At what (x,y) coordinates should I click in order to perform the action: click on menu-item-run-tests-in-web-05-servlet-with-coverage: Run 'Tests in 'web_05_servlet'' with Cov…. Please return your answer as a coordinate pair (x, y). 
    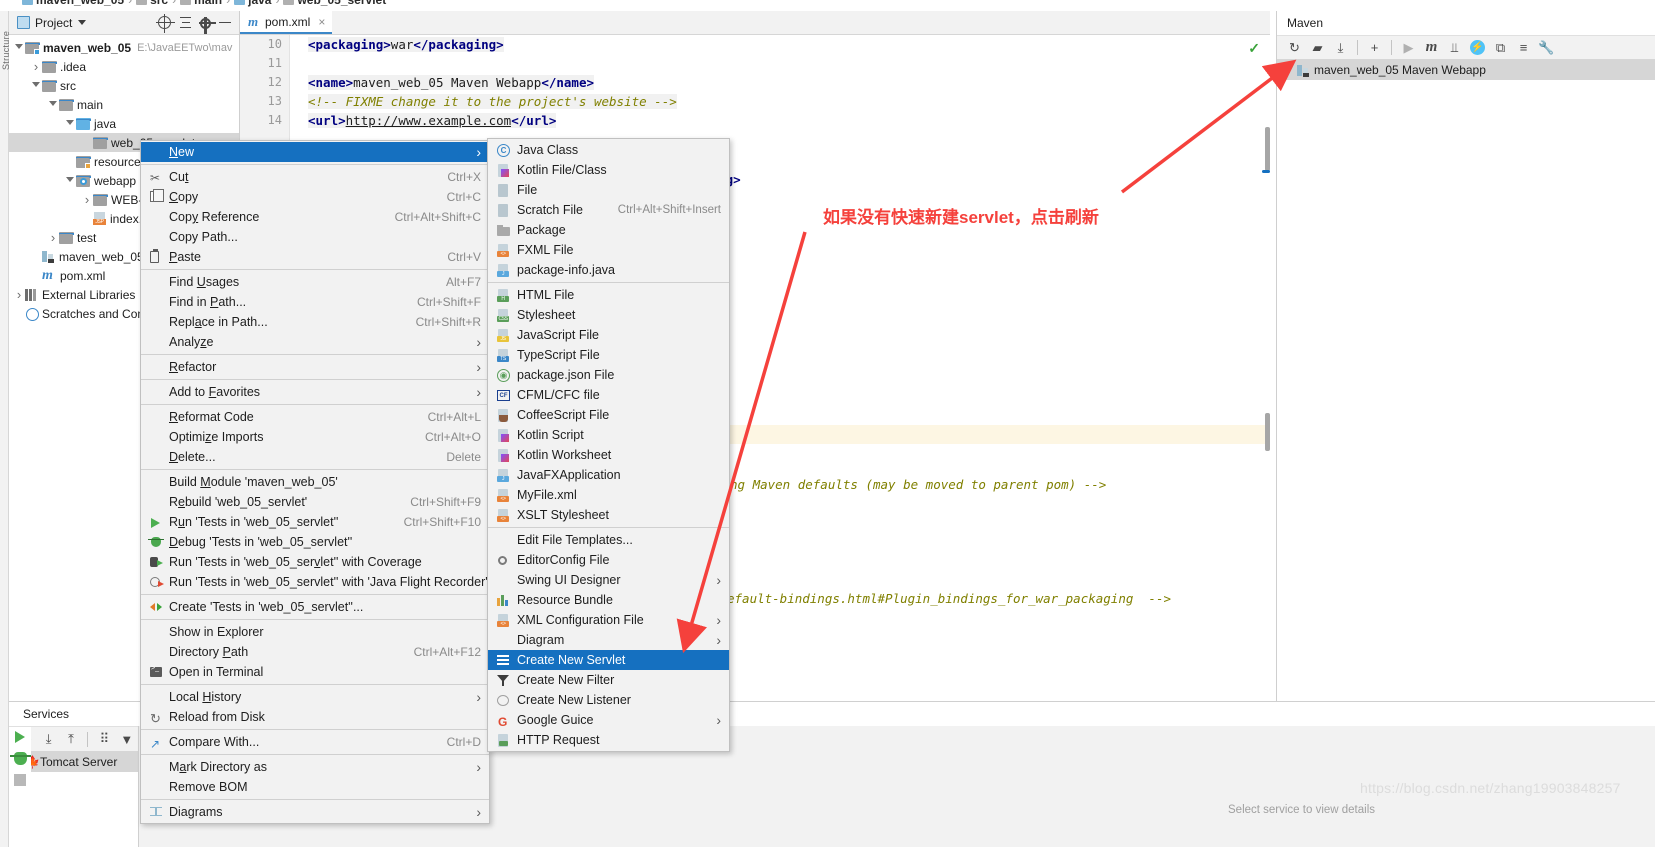
    Looking at the image, I should click on (315, 562).